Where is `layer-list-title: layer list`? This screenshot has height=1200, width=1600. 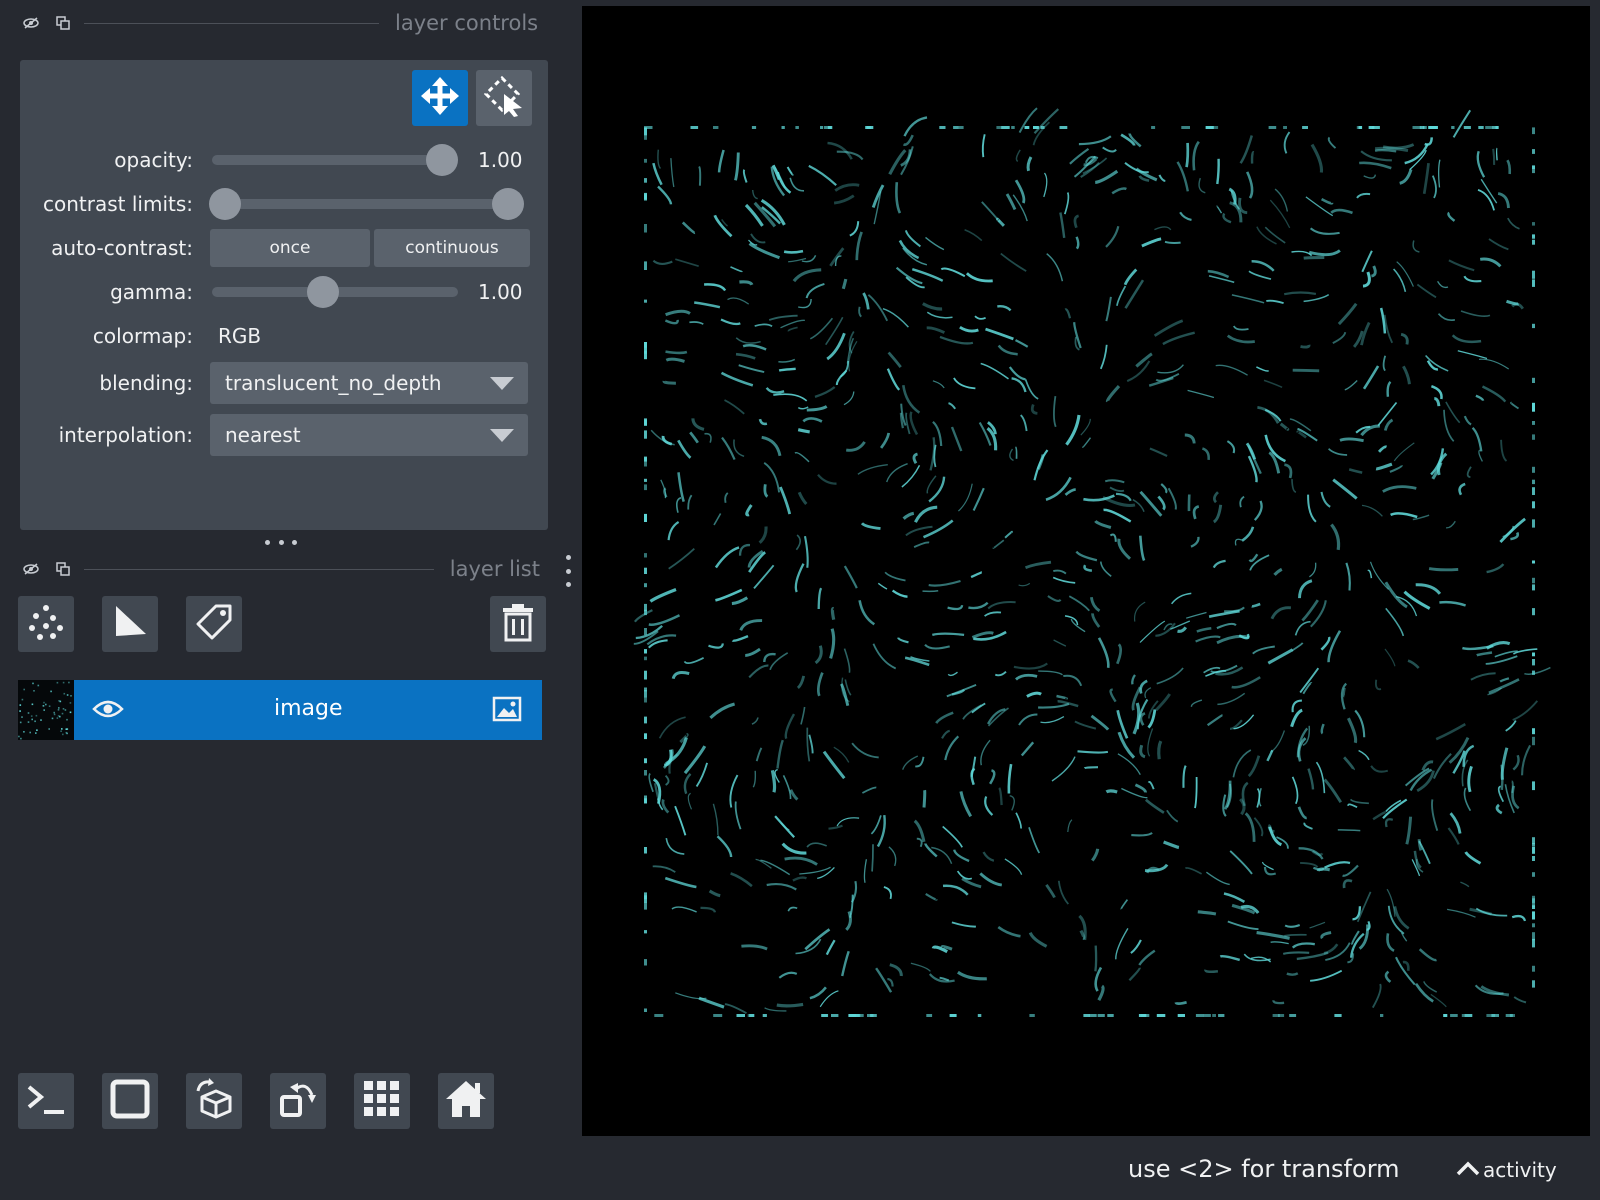 layer-list-title: layer list is located at coordinates (494, 569).